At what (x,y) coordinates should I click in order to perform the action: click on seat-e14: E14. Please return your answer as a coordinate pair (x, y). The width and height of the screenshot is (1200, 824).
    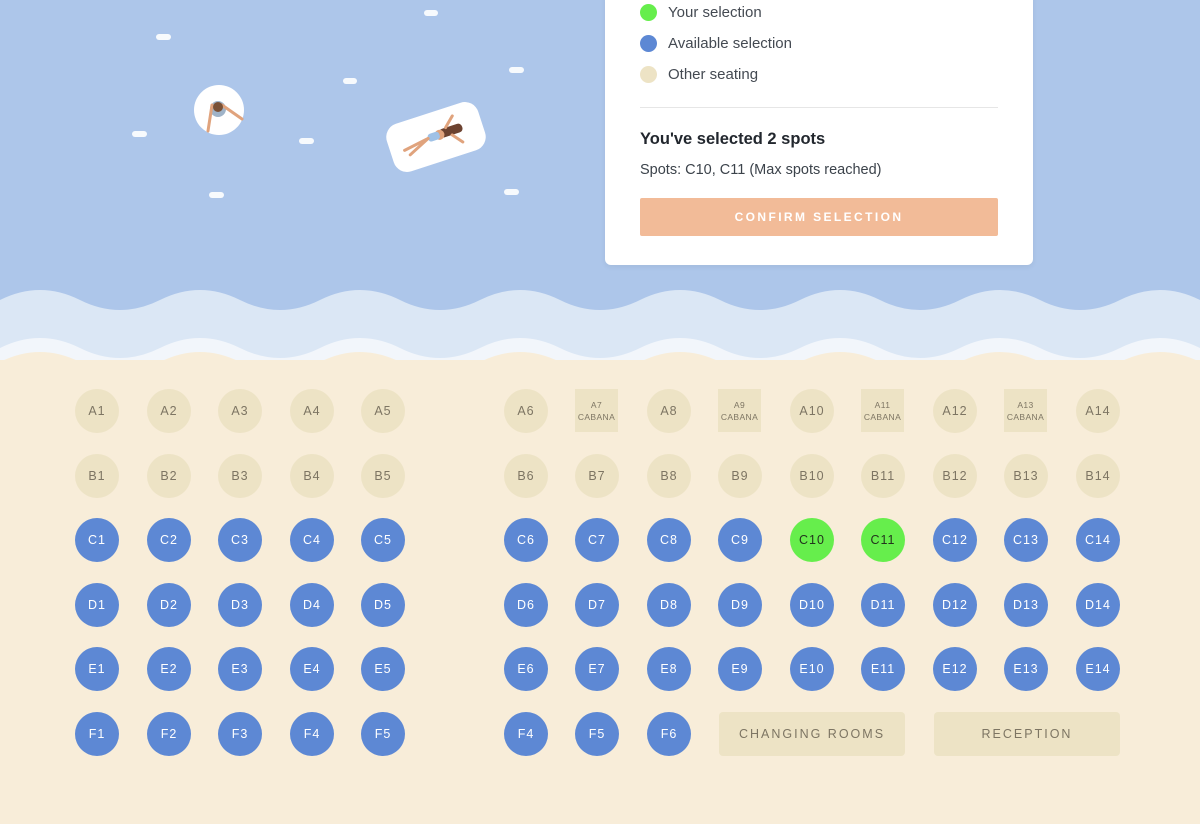
    Looking at the image, I should click on (1098, 669).